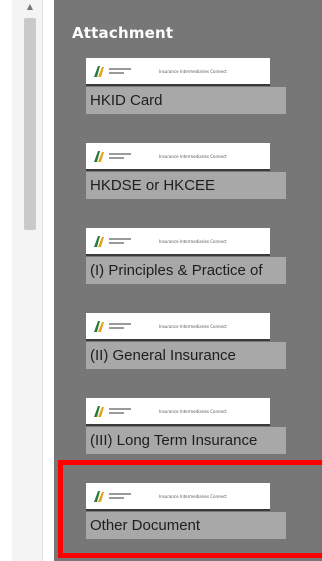 This screenshot has height=561, width=322. What do you see at coordinates (186, 270) in the screenshot?
I see `attachment-label: (I) Principles & Practice of` at bounding box center [186, 270].